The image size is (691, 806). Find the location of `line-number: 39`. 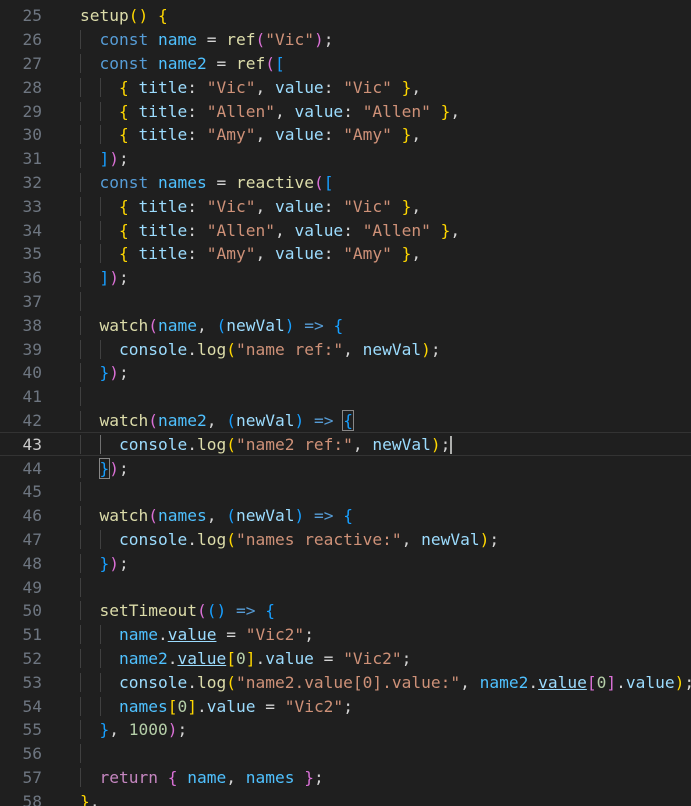

line-number: 39 is located at coordinates (32, 349).